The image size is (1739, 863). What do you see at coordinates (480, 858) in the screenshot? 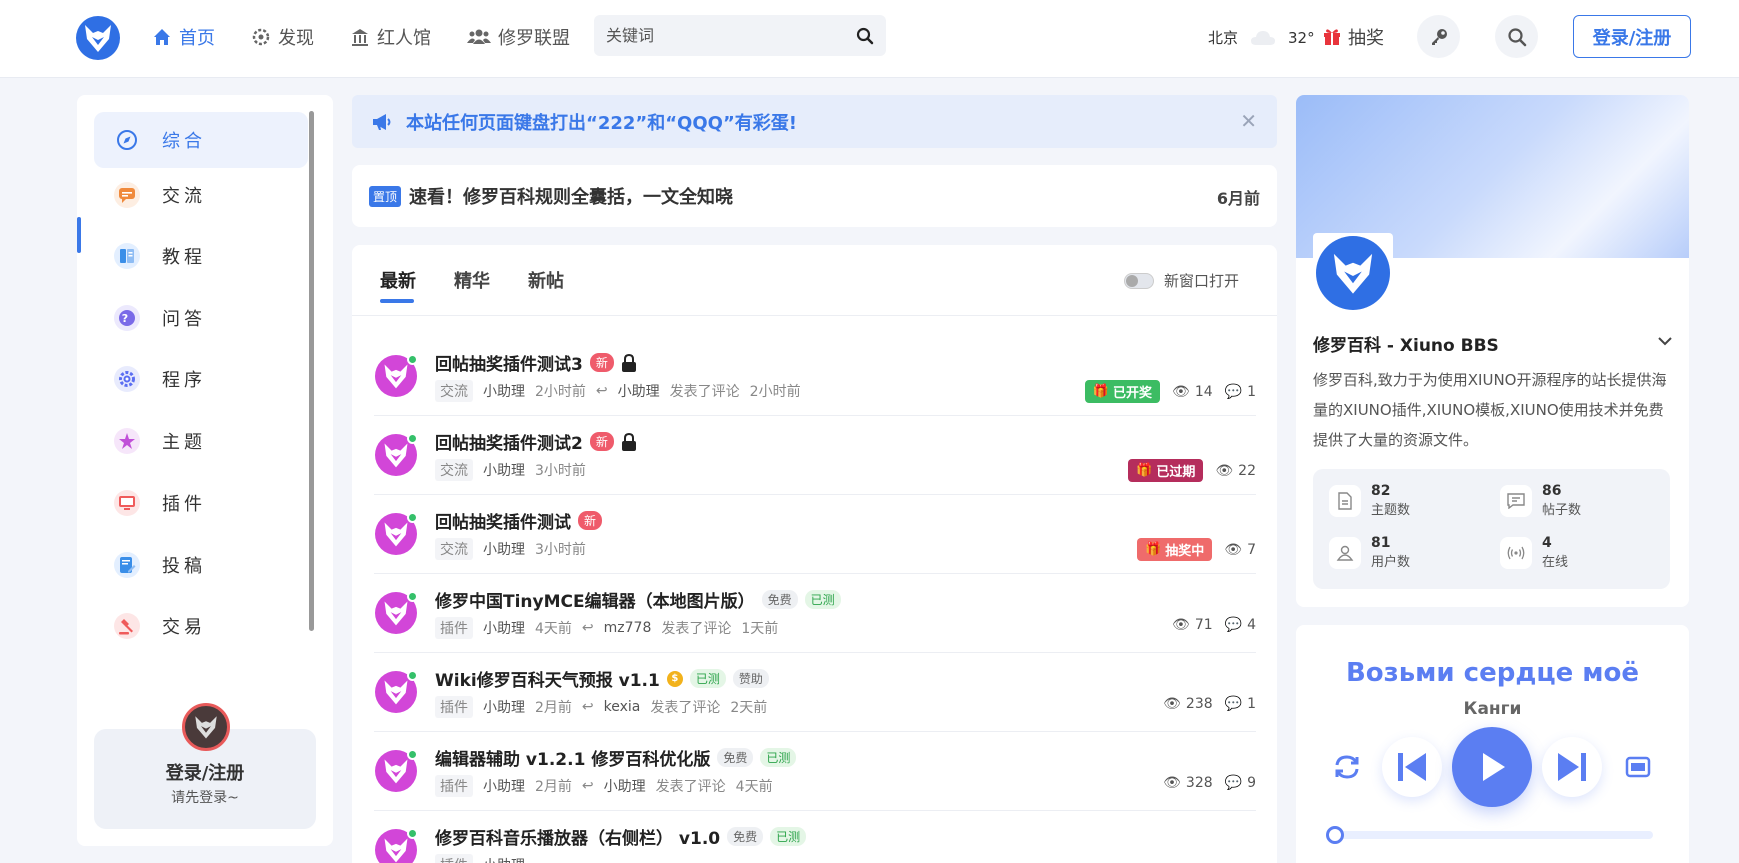
I see `thread-meta: 插件 小助理` at bounding box center [480, 858].